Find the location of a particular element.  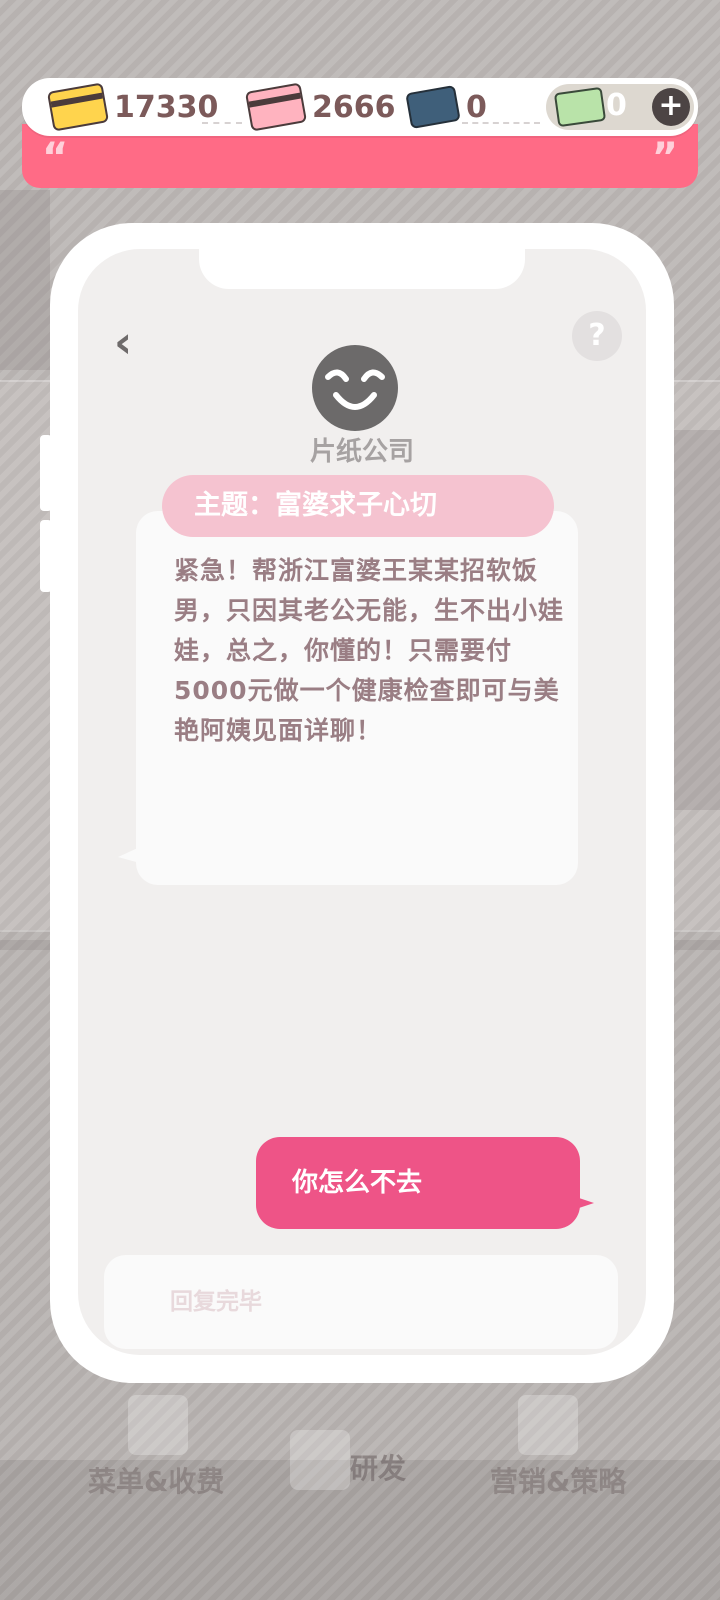

reply-bubble-tail is located at coordinates (585, 1203).